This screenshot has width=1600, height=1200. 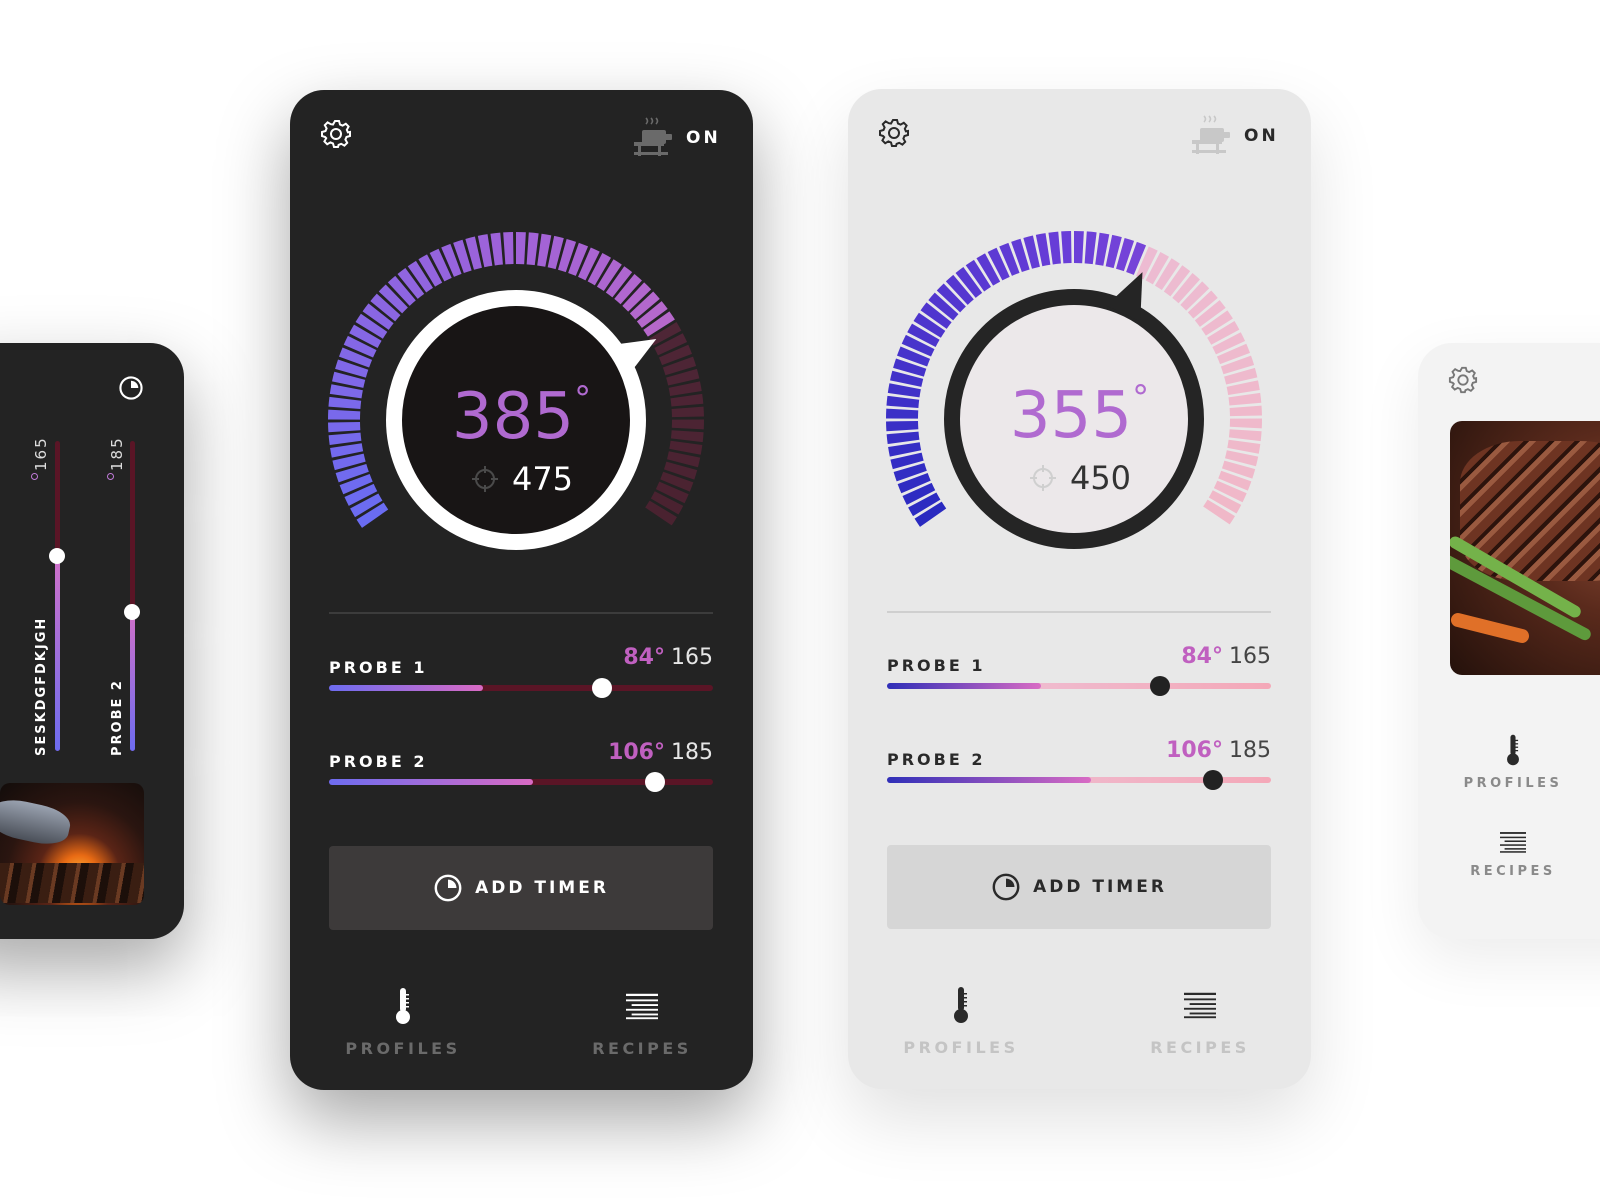 What do you see at coordinates (1079, 415) in the screenshot?
I see `current-temperature: 355°` at bounding box center [1079, 415].